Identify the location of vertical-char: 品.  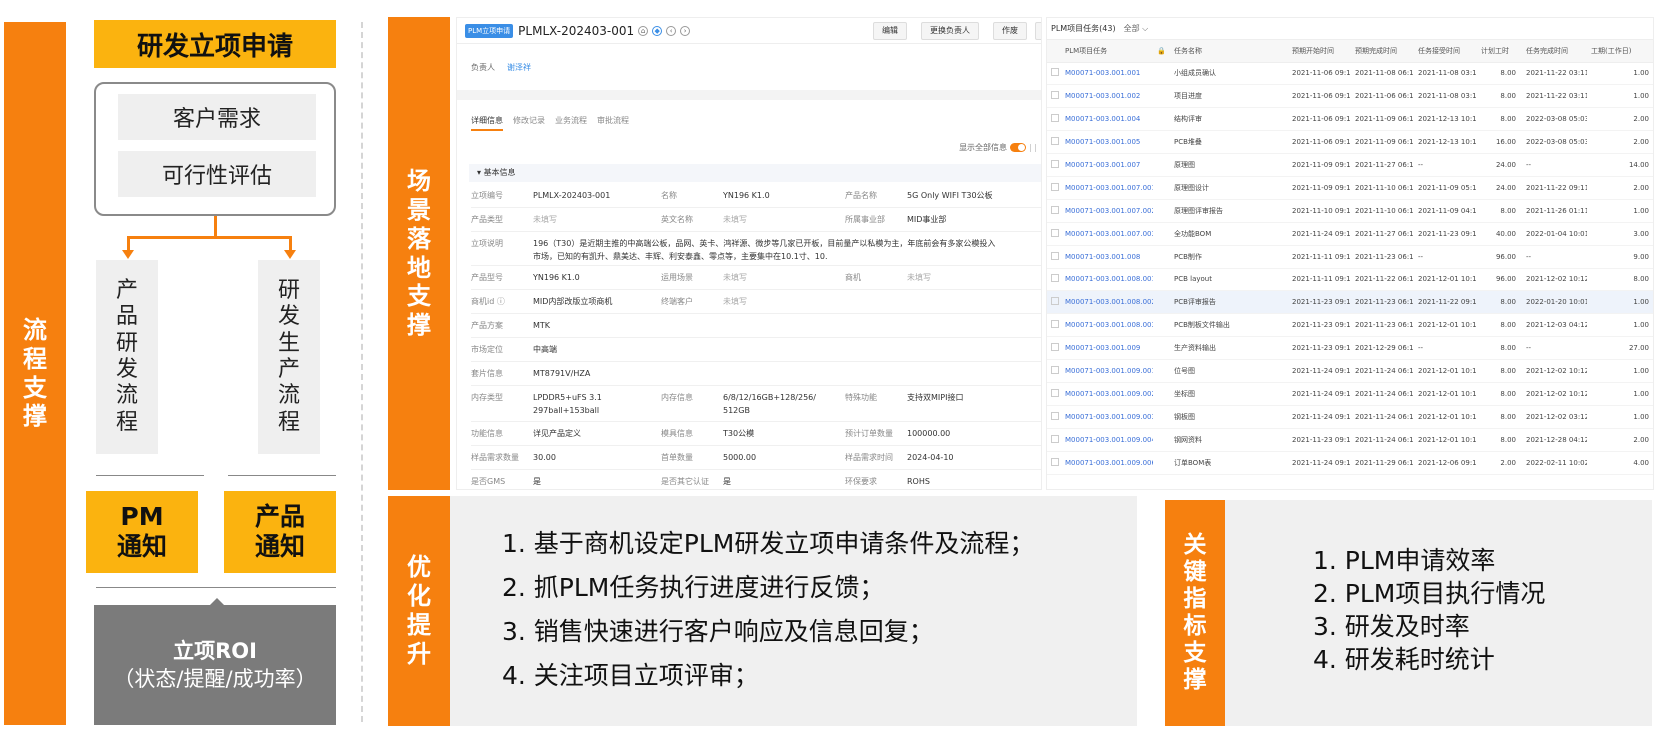
(126, 317).